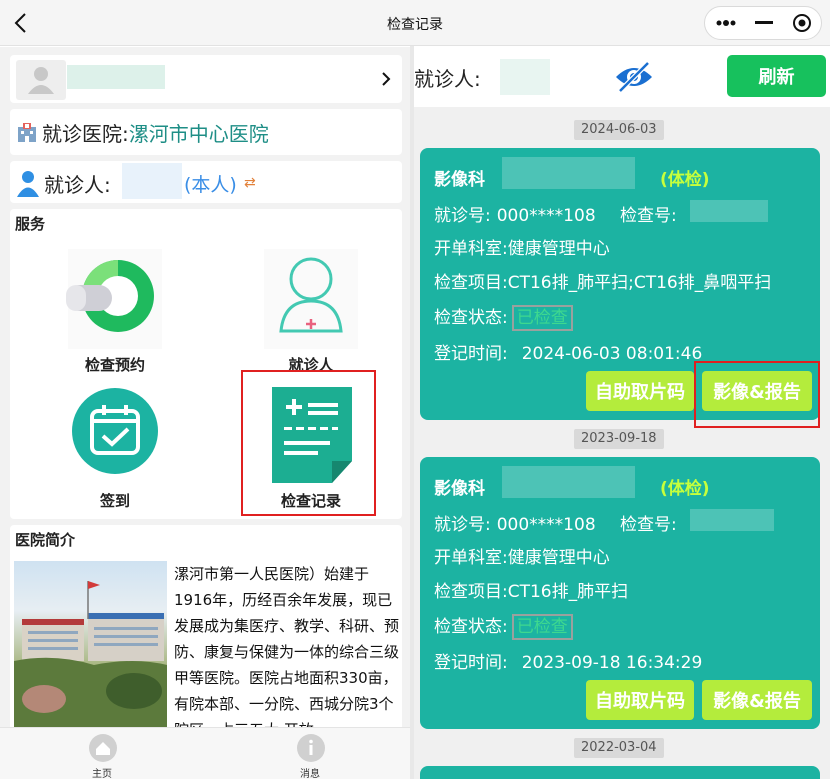 Image resolution: width=830 pixels, height=780 pixels. What do you see at coordinates (568, 354) in the screenshot?
I see `record-reg-time: 登记时间: 2024-06-03 08:01:46` at bounding box center [568, 354].